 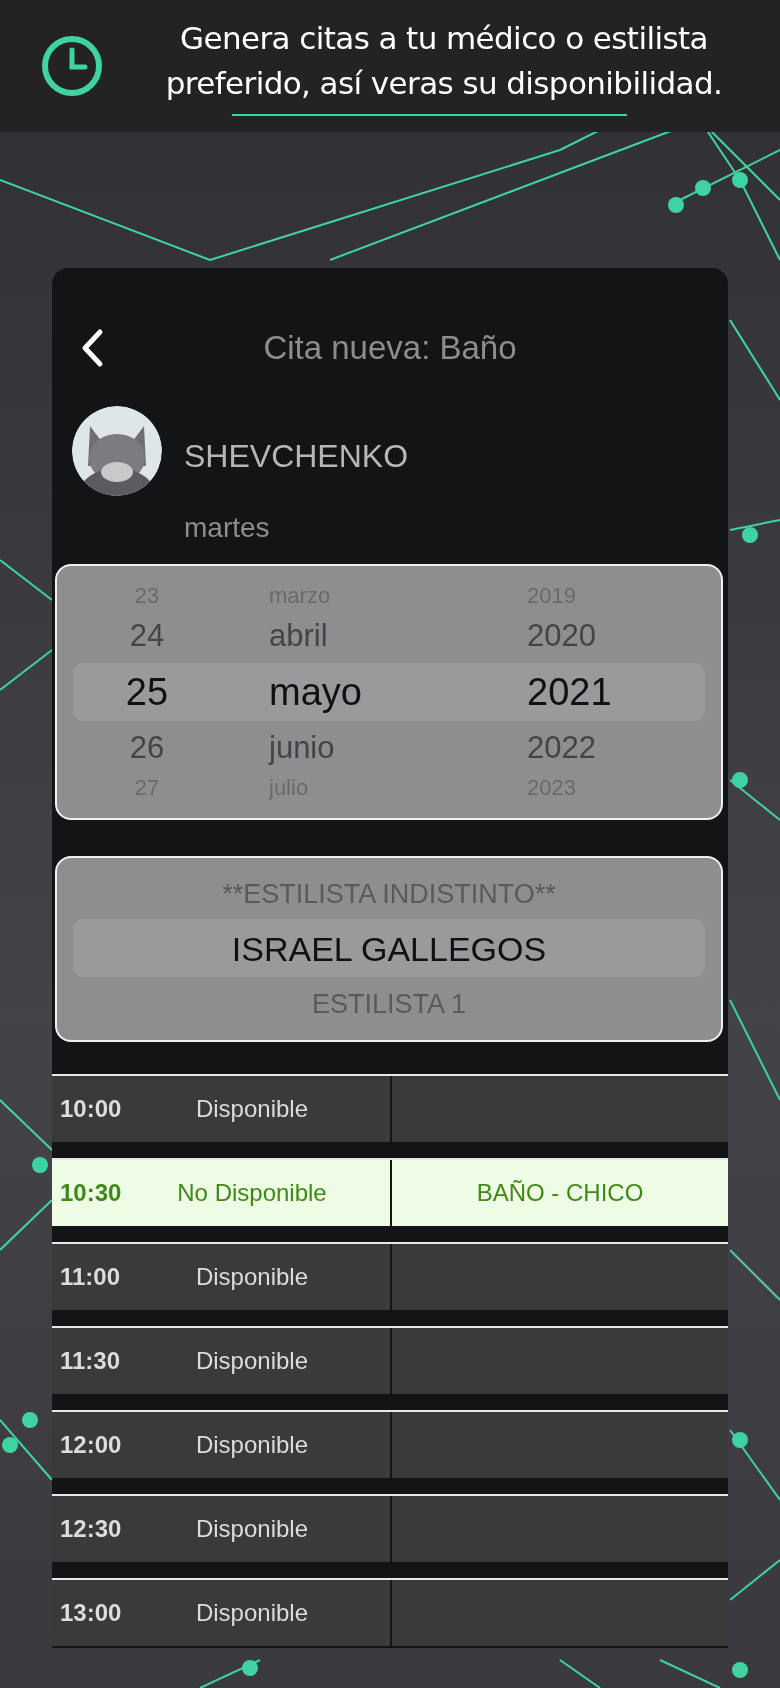 I want to click on weekday-label: martes, so click(x=227, y=528).